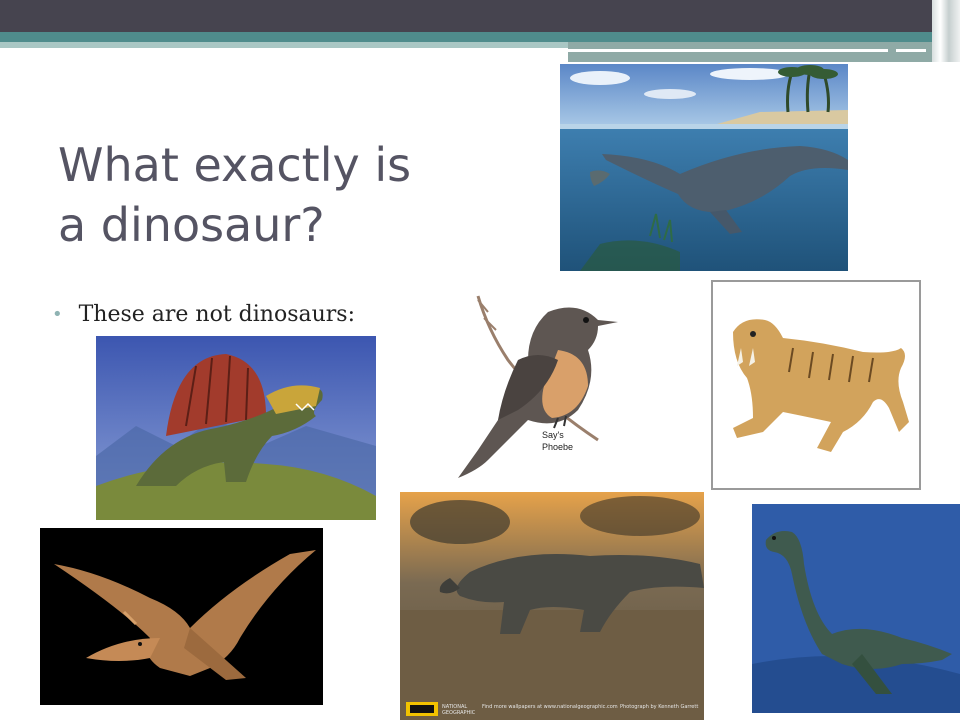  Describe the element at coordinates (480, 16) in the screenshot. I see `header-bar` at that location.